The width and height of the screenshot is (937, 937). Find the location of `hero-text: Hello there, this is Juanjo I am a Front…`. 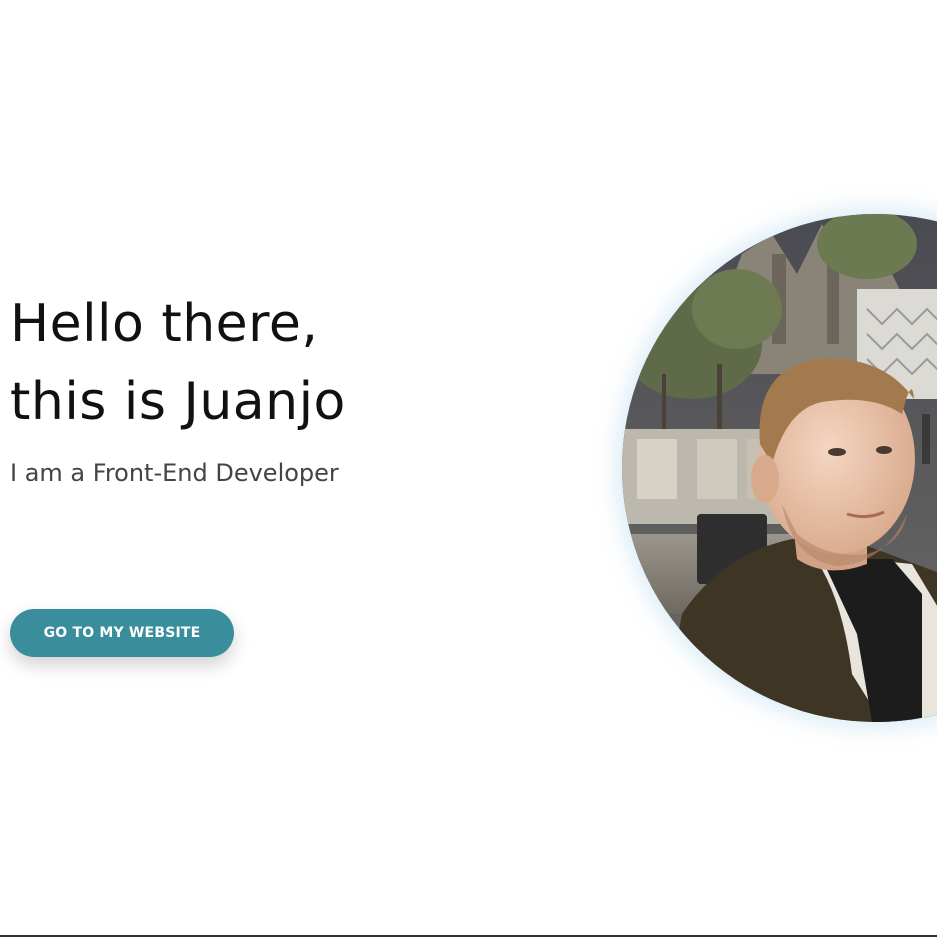

hero-text: Hello there, this is Juanjo I am a Front… is located at coordinates (250, 387).